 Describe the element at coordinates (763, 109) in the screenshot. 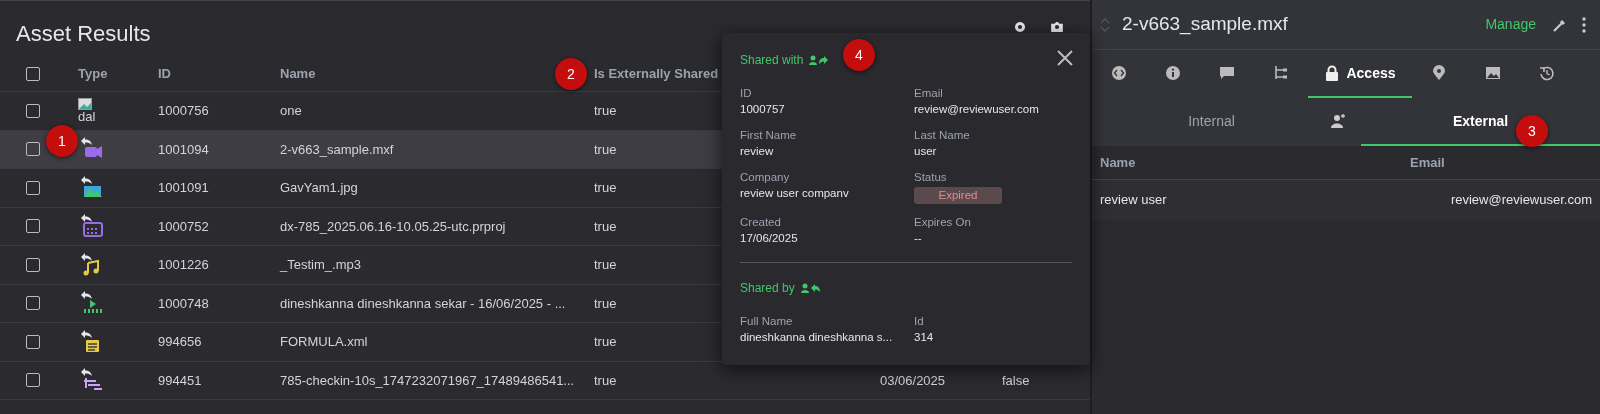

I see `field-value: 1000757` at that location.